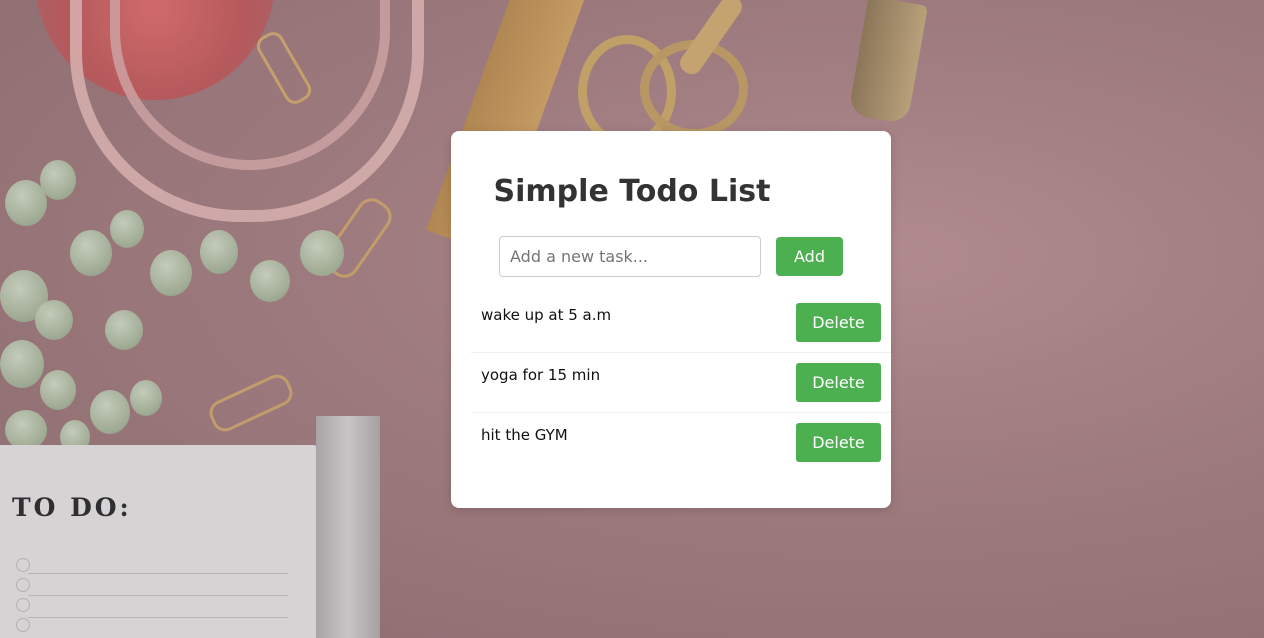 The width and height of the screenshot is (1264, 638). I want to click on task-item: hit the GYM Delete, so click(681, 442).